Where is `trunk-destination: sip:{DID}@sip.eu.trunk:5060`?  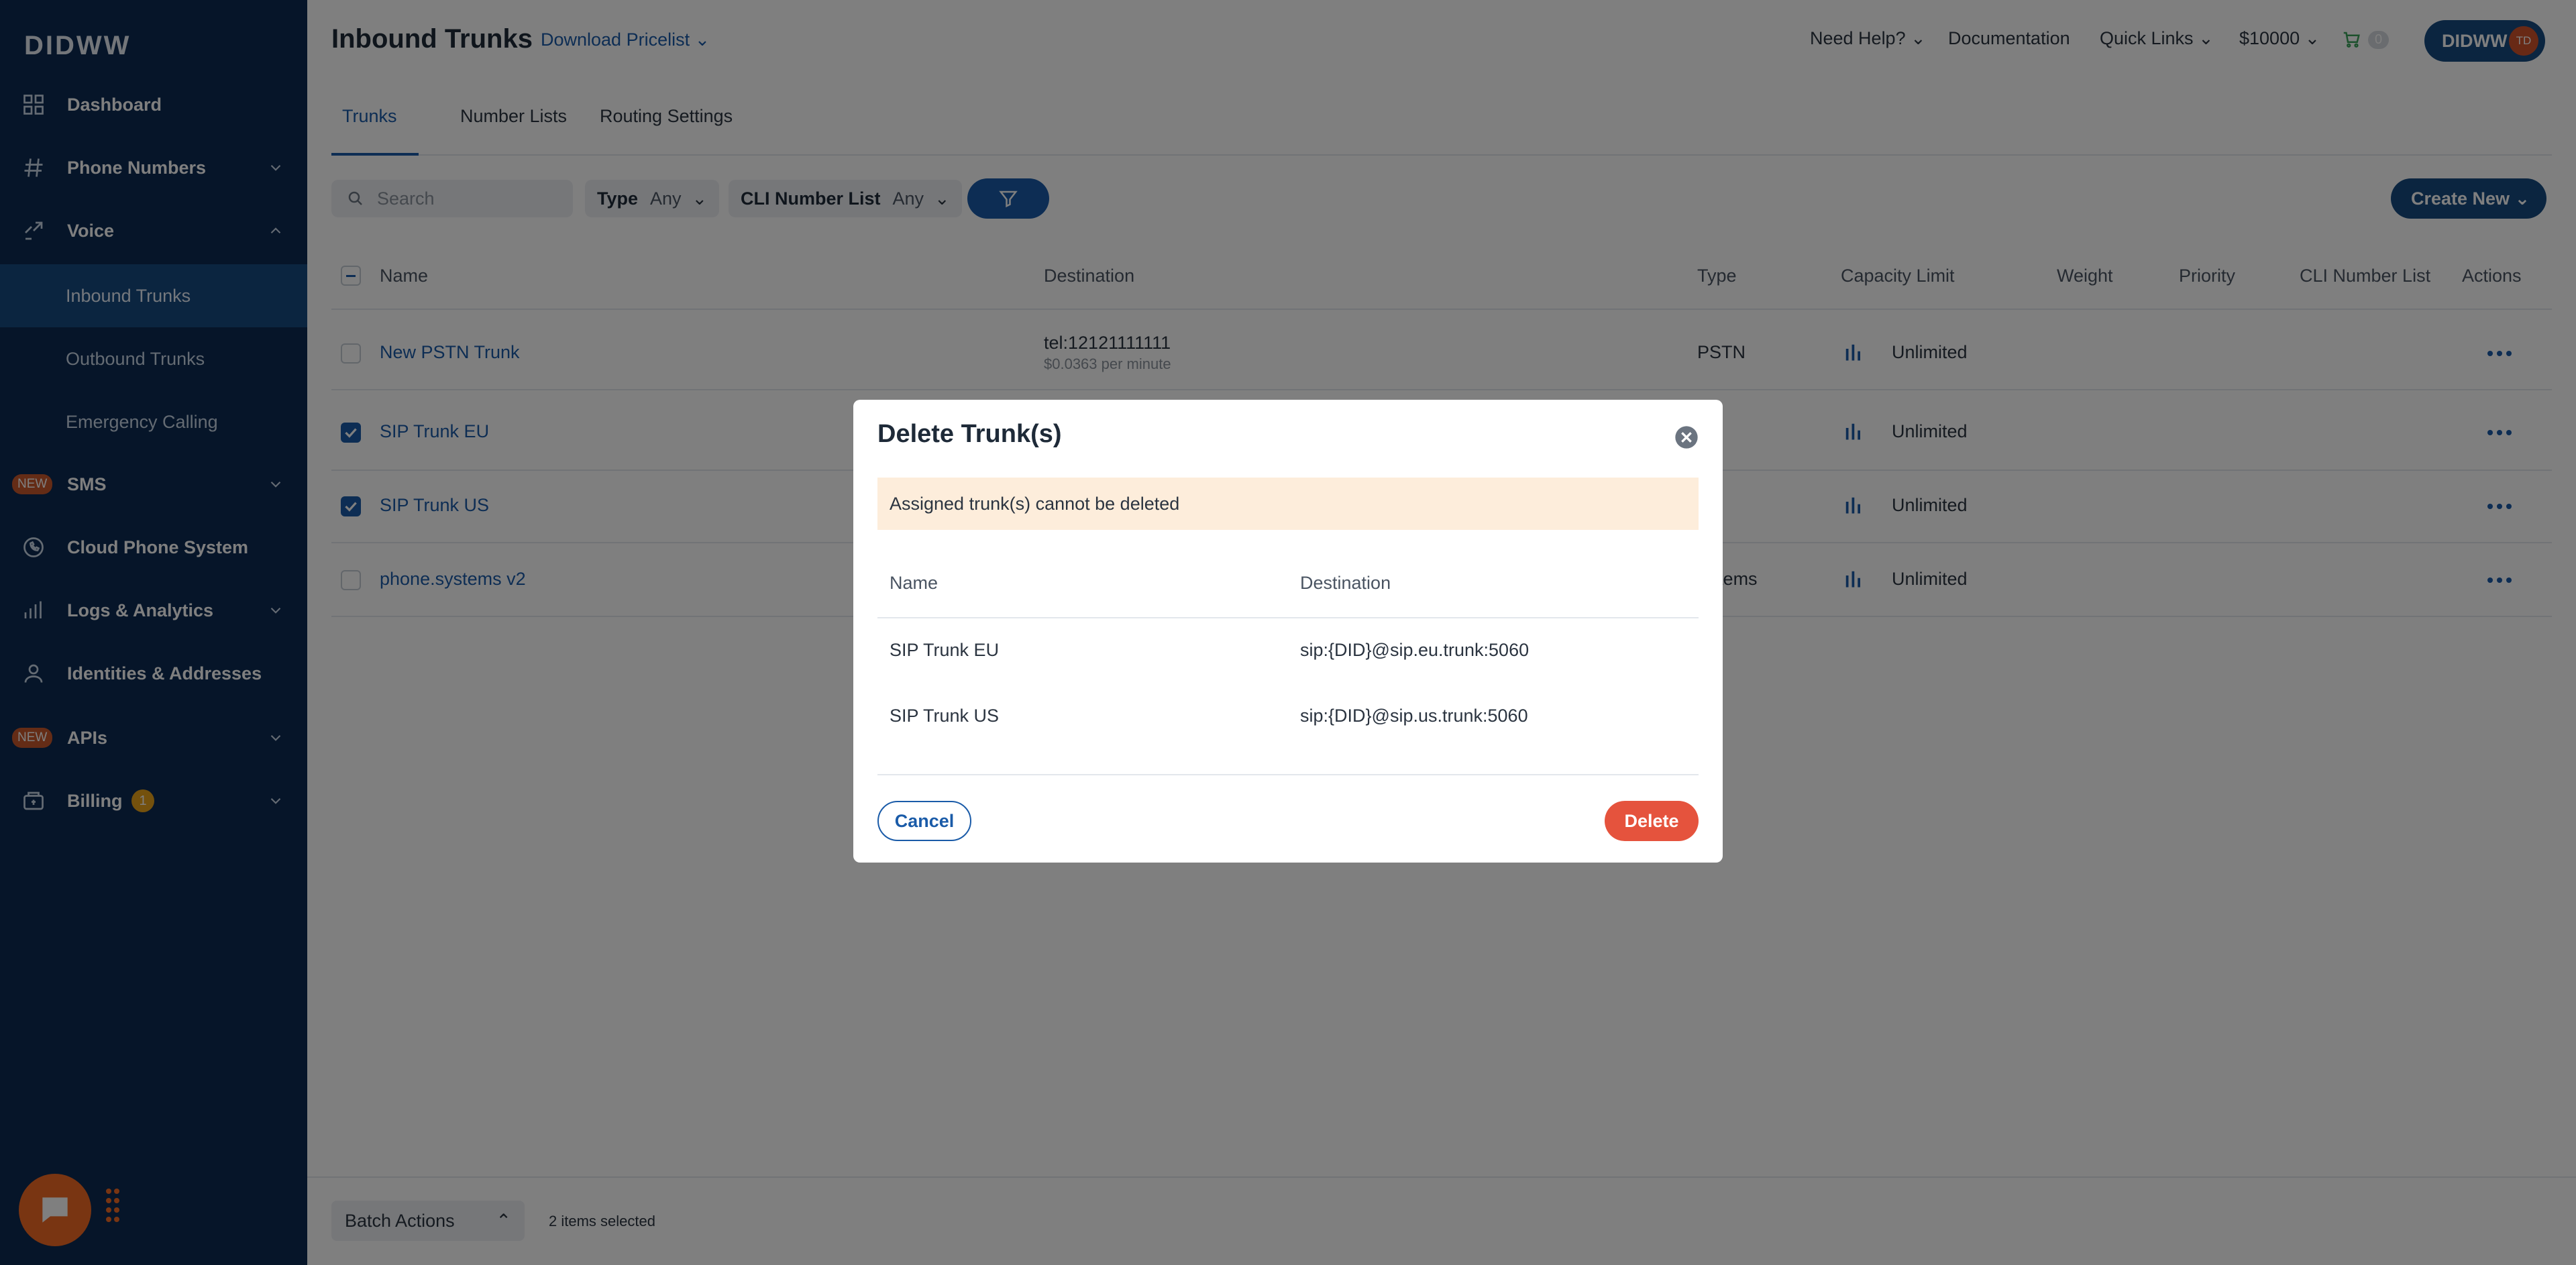
trunk-destination: sip:{DID}@sip.eu.trunk:5060 is located at coordinates (1414, 650).